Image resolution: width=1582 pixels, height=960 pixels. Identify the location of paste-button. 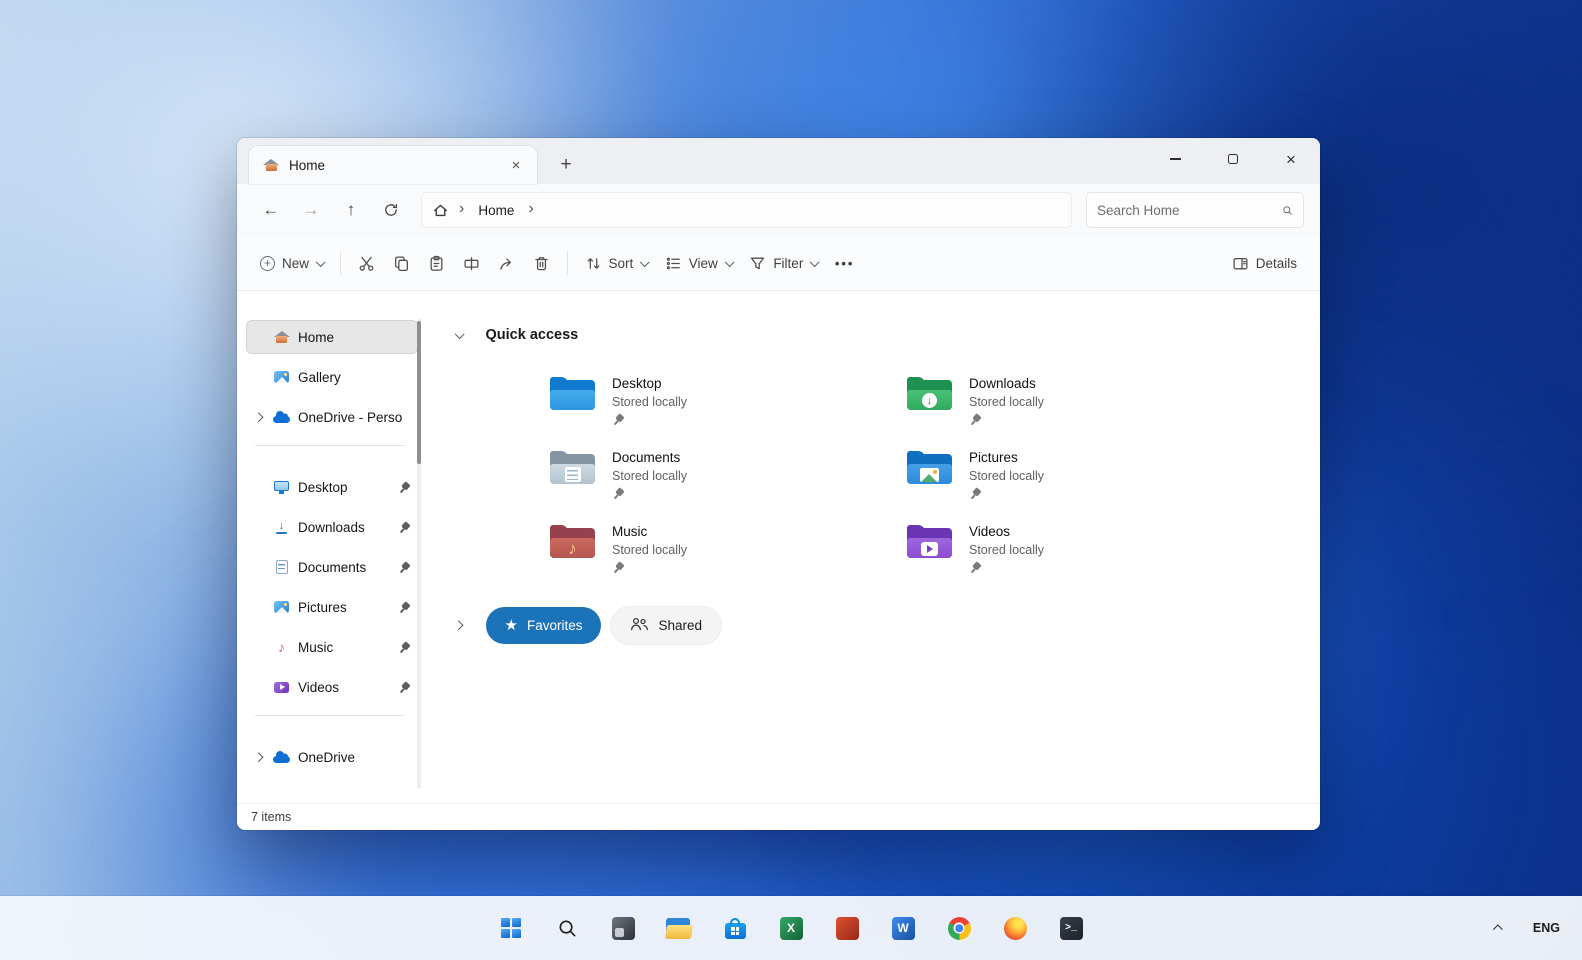
(436, 263).